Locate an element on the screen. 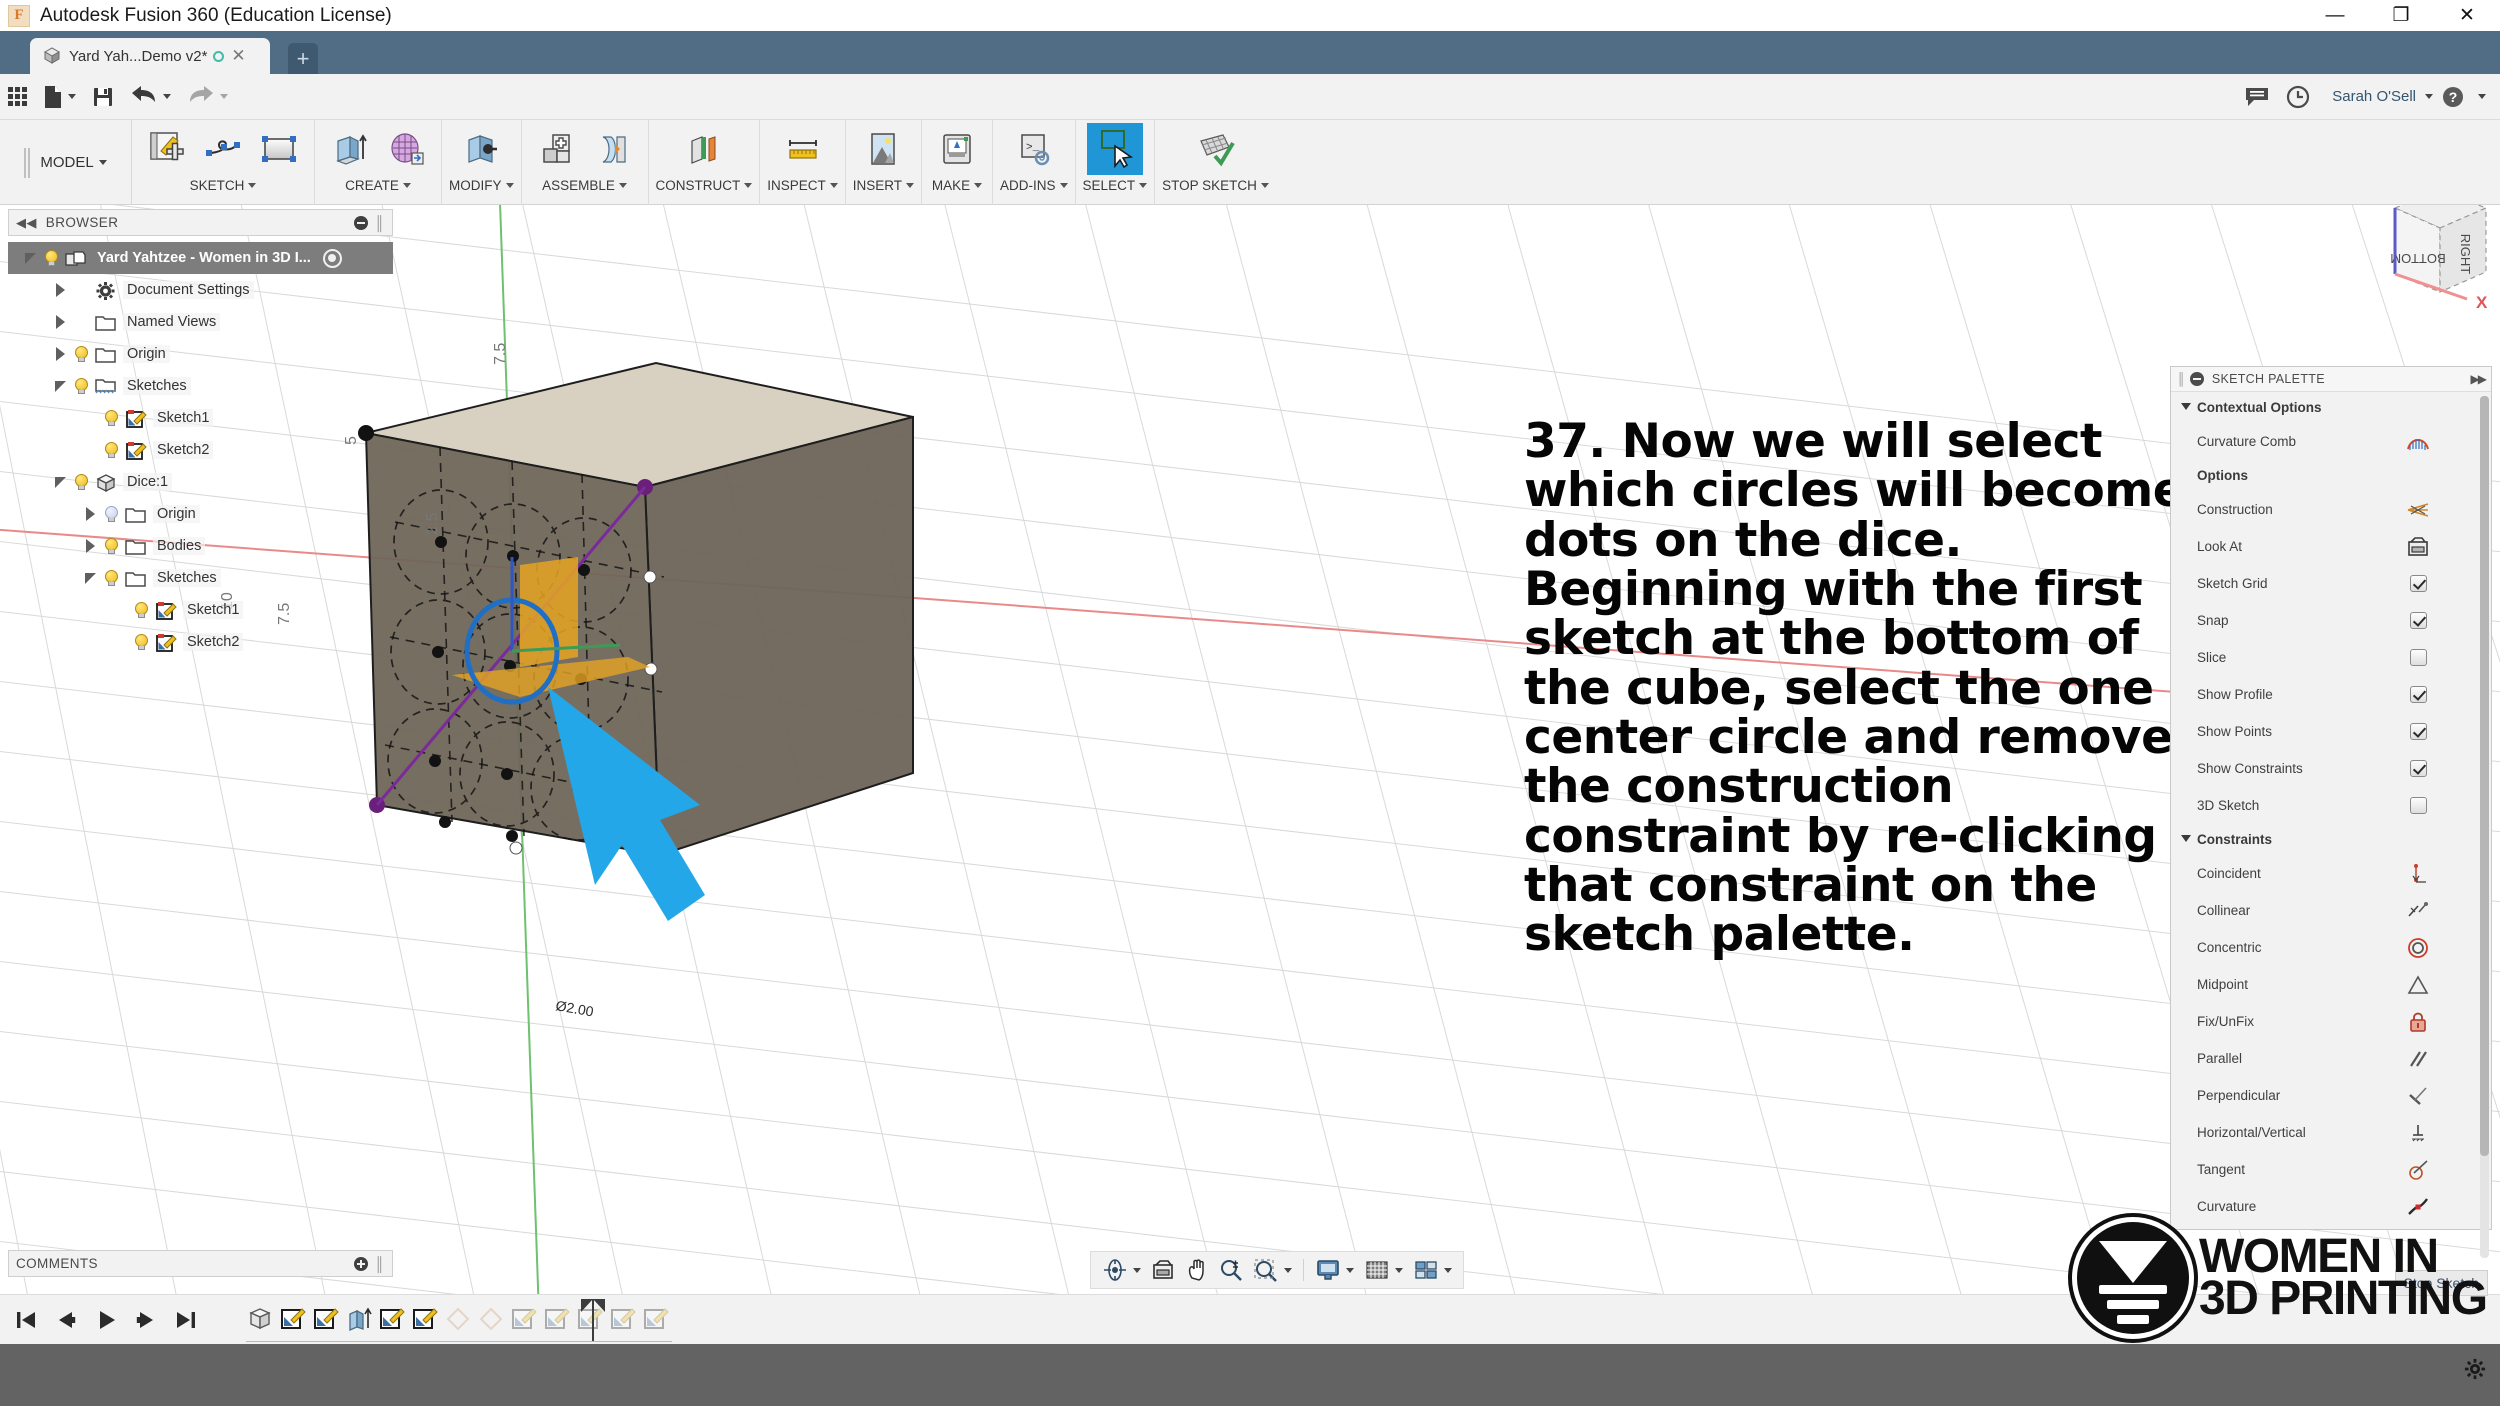 The width and height of the screenshot is (2500, 1406). grid-snaps-button is located at coordinates (1383, 1270).